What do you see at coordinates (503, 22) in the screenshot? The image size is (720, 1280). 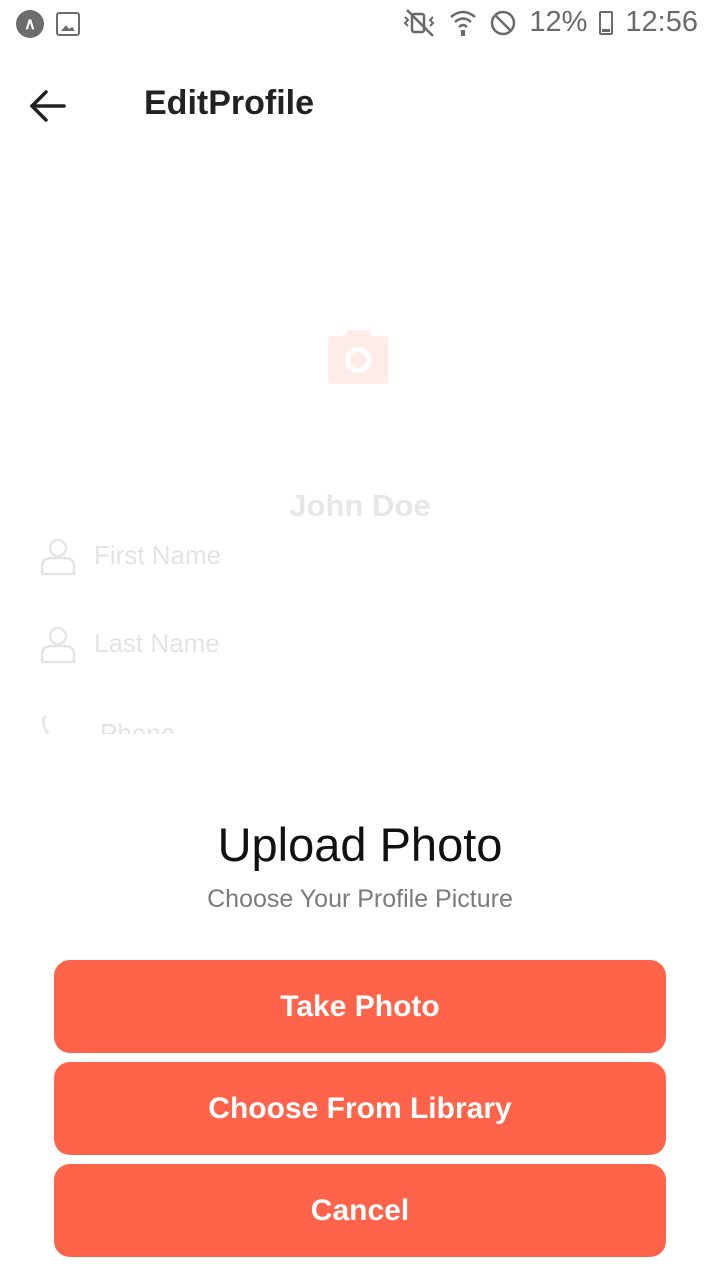 I see `do-not-disturb-icon` at bounding box center [503, 22].